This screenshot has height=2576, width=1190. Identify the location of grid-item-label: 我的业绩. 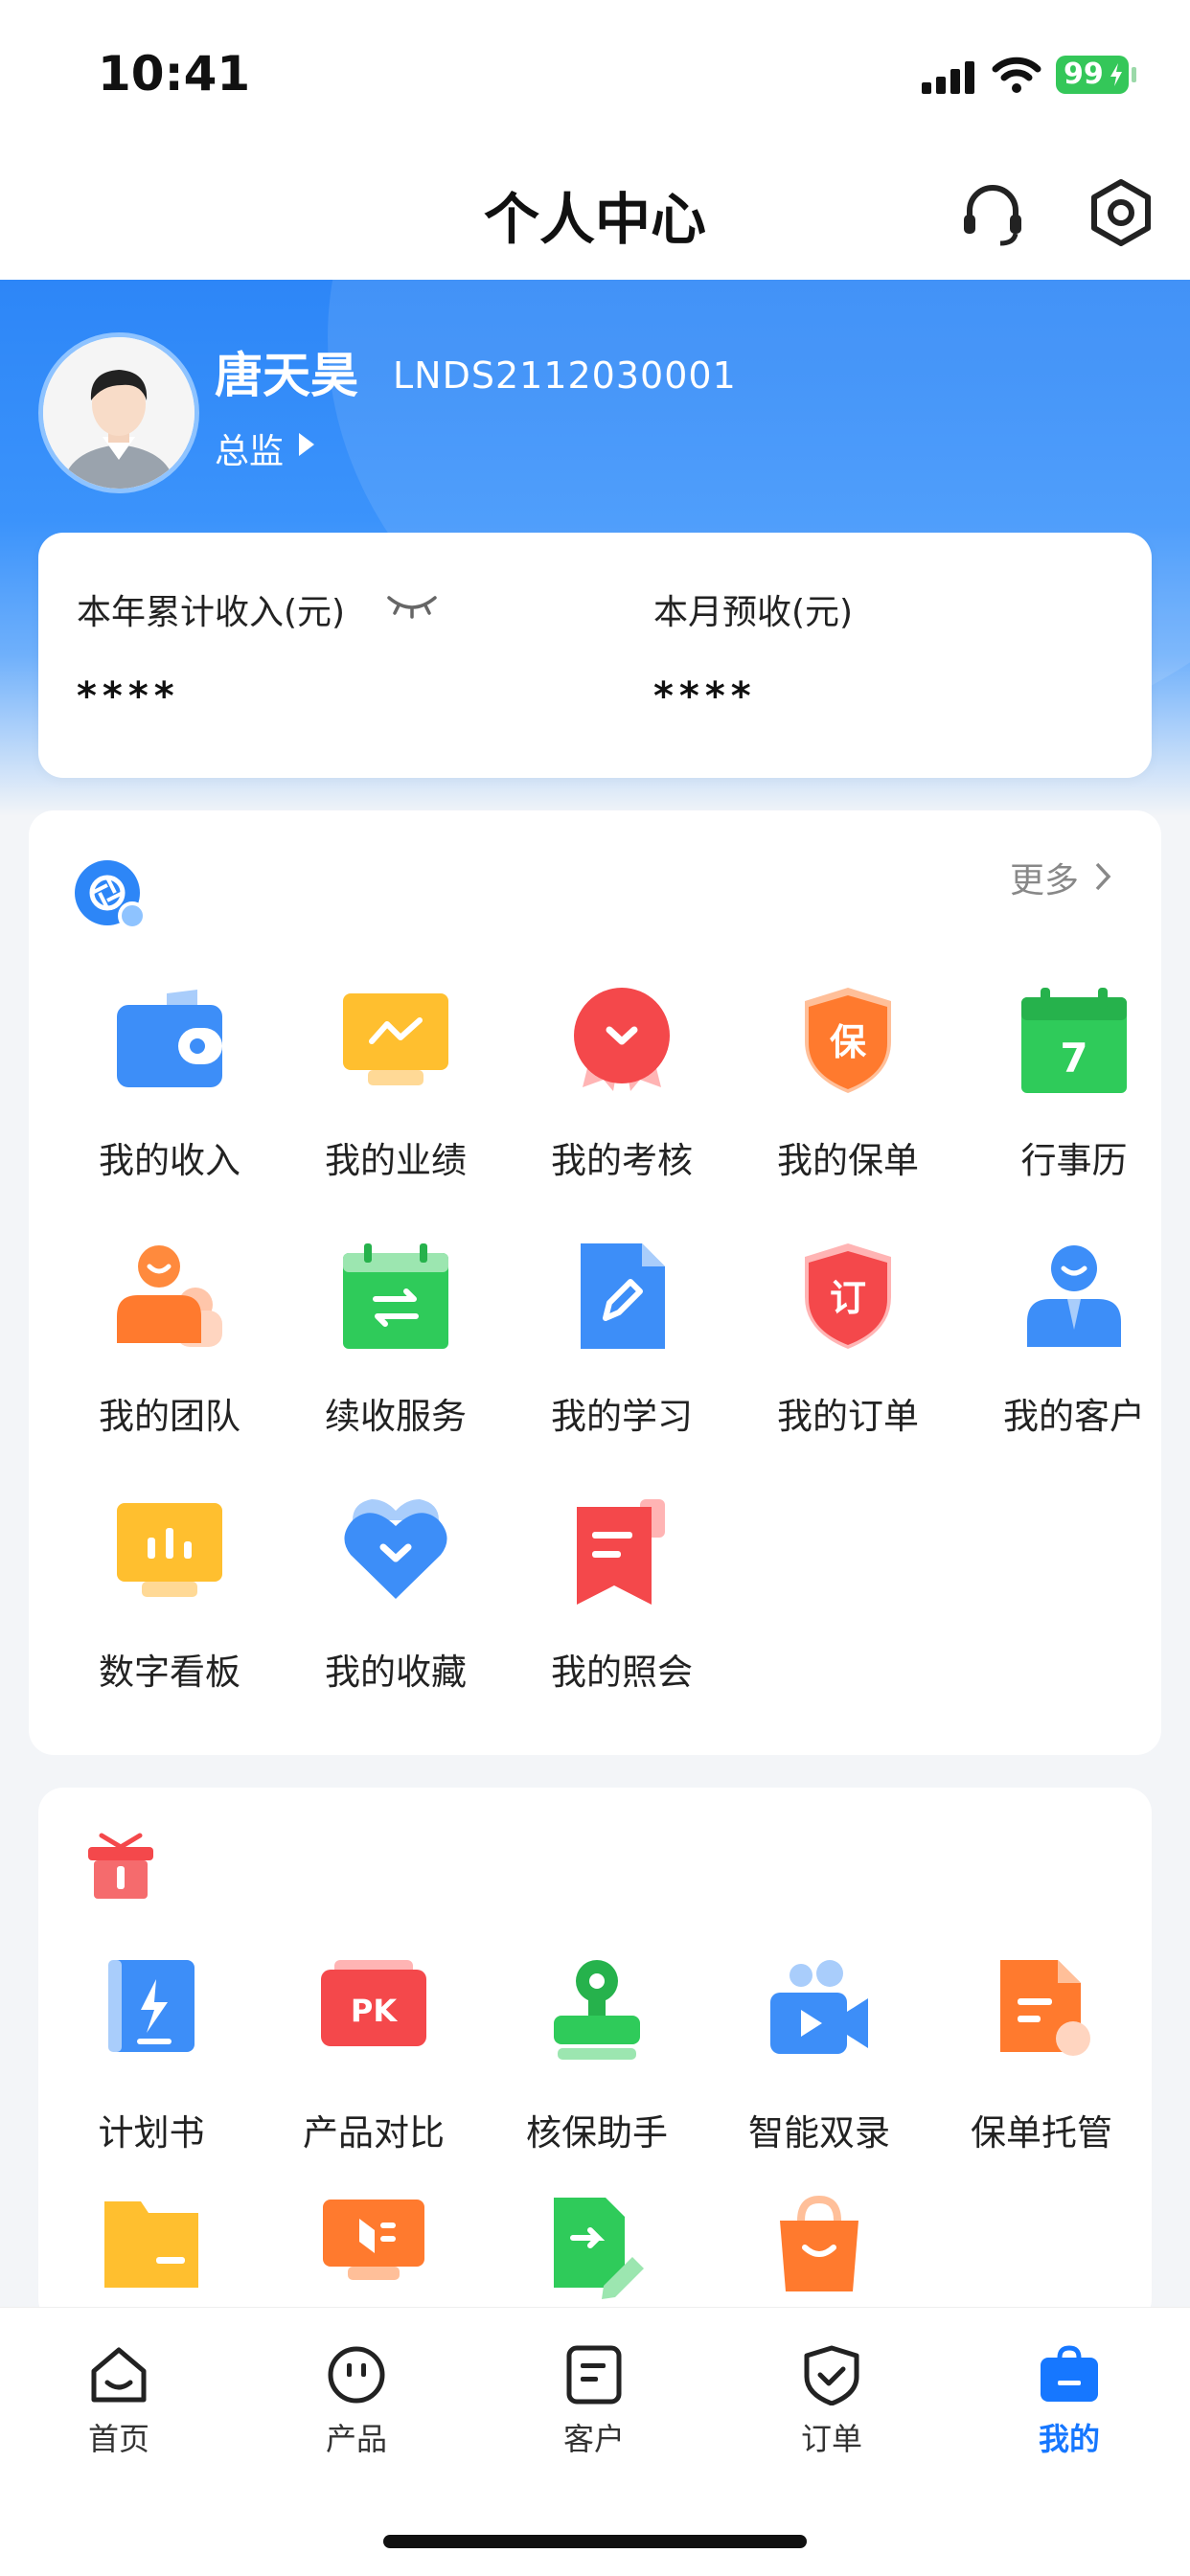
(396, 1160).